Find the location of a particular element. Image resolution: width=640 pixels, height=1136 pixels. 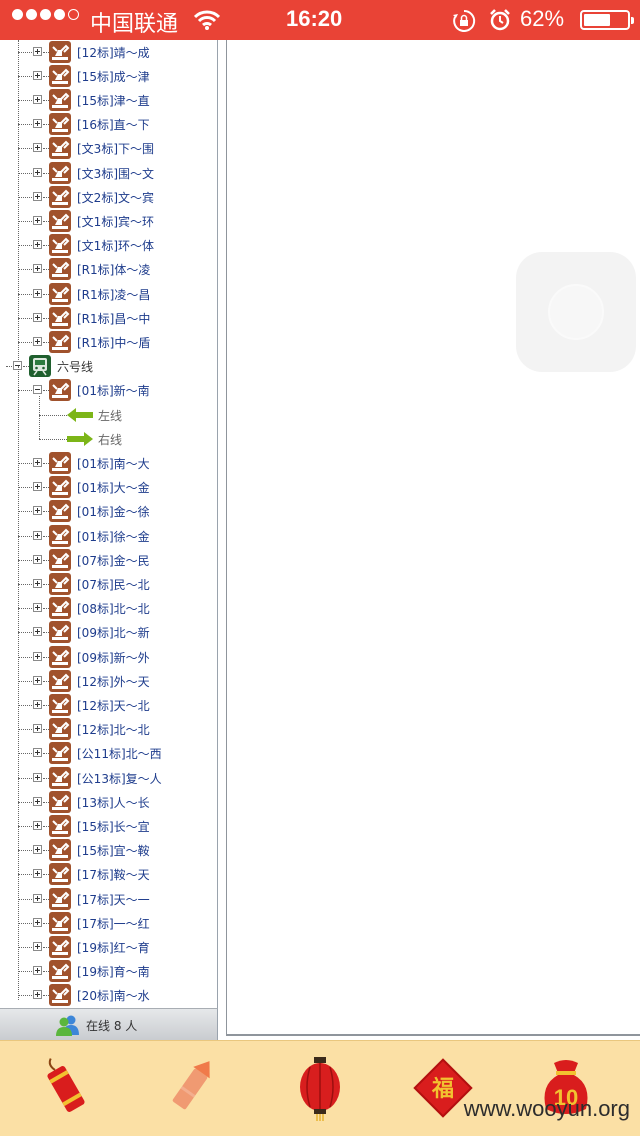

tree-node-label: [R1标]体～凌 is located at coordinates (113, 269).